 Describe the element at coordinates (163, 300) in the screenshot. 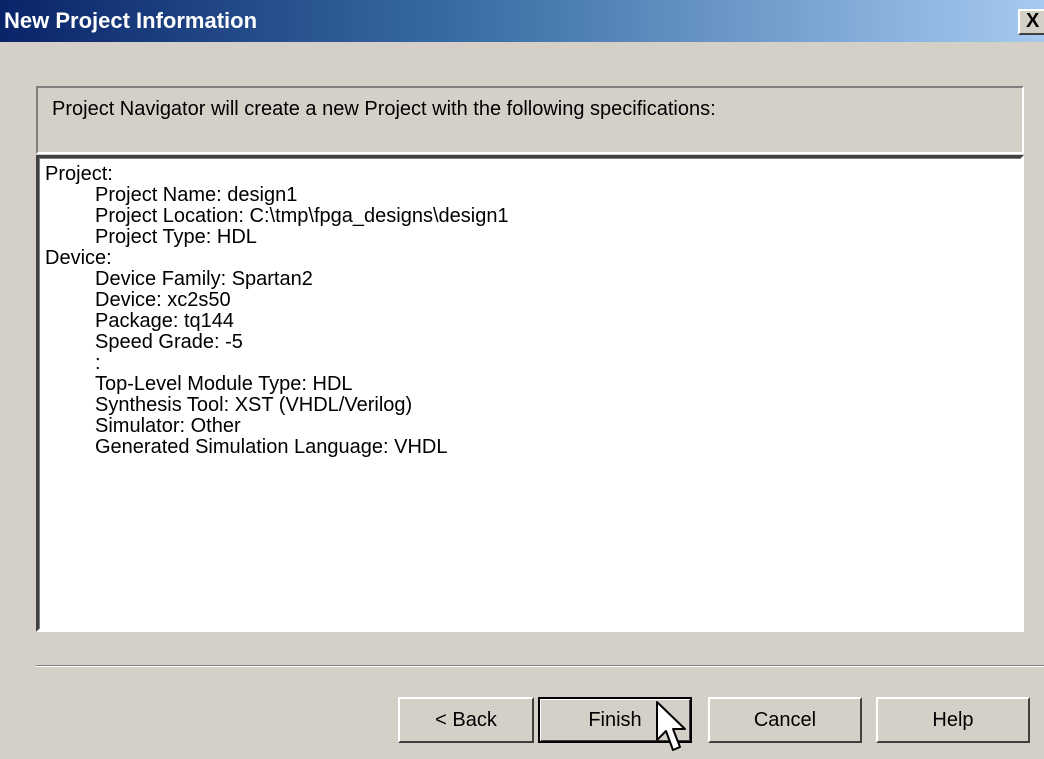

I see `spec-line: Device: xc2s50` at that location.